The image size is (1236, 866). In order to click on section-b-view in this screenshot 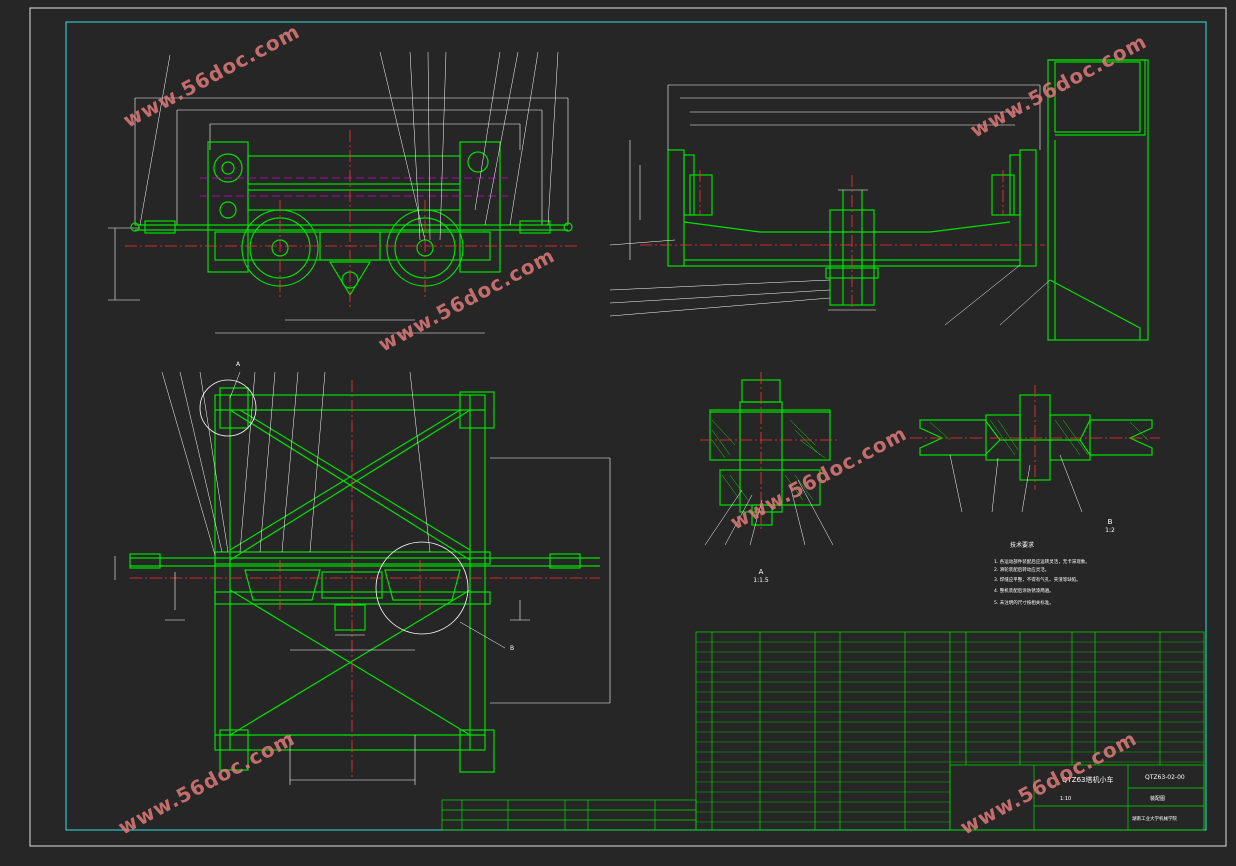, I will do `click(1036, 437)`.